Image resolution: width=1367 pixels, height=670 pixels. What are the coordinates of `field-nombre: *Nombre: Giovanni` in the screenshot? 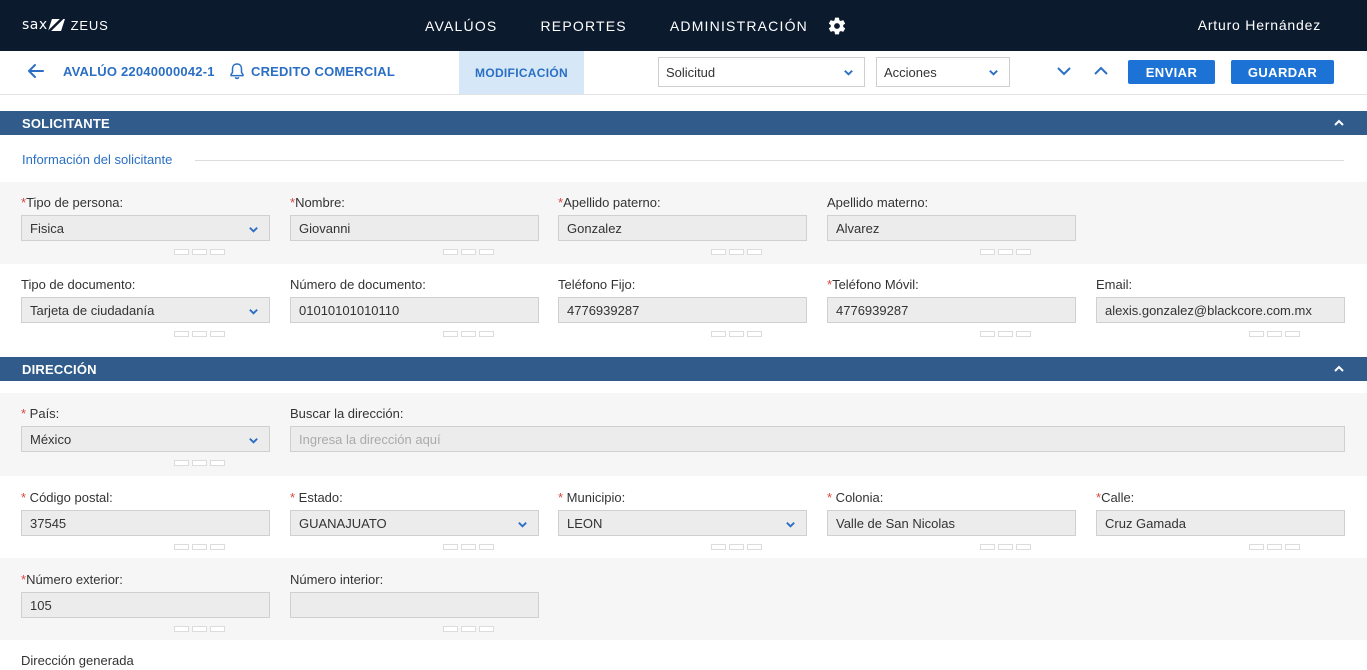 It's located at (414, 225).